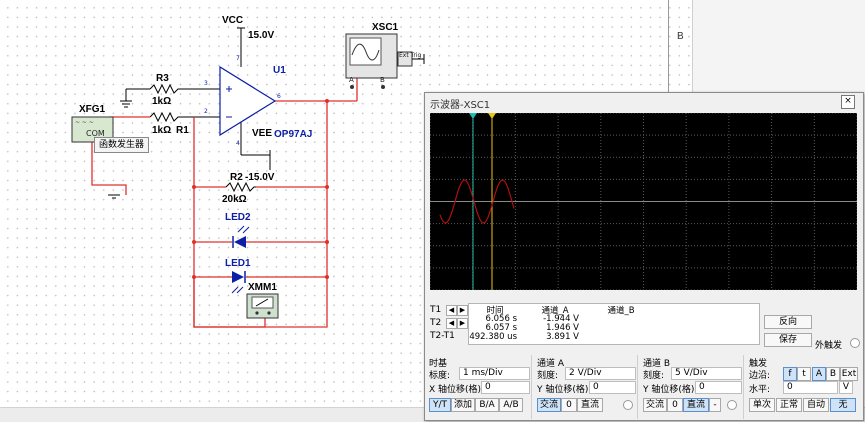 This screenshot has width=865, height=422. Describe the element at coordinates (463, 405) in the screenshot. I see `mode-add-button: 添加` at that location.